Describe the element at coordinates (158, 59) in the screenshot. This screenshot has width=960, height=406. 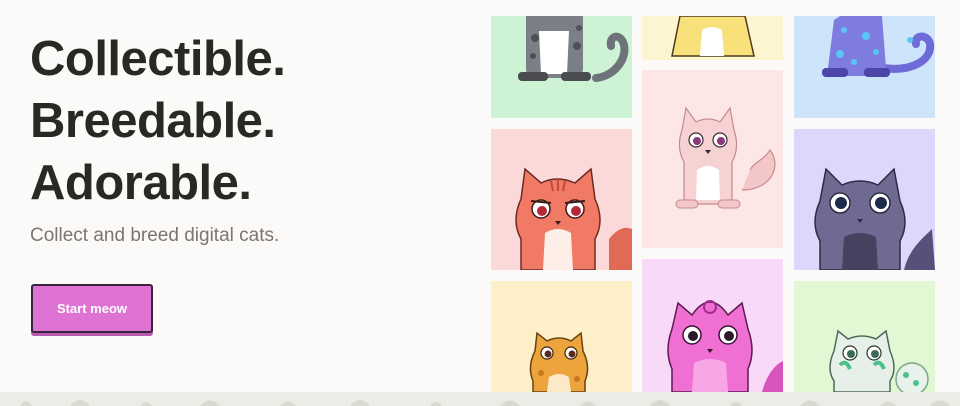
I see `headline-line-1: Collectible.` at that location.